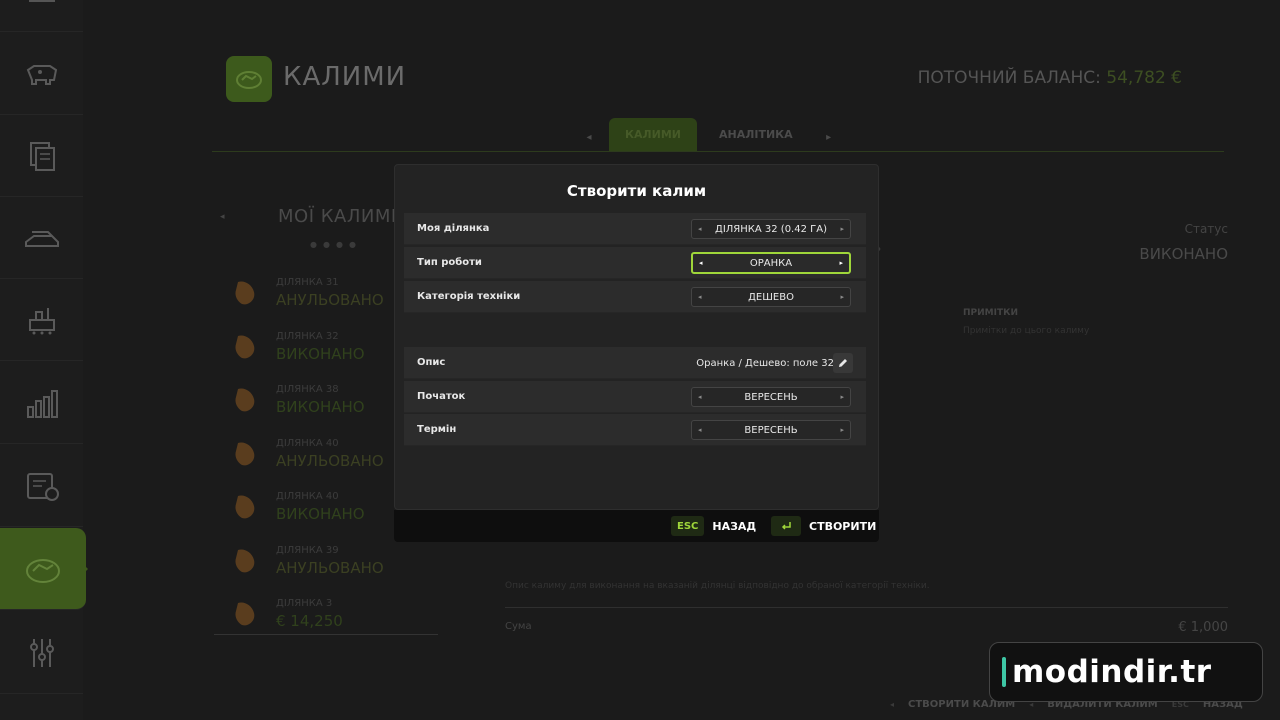  Describe the element at coordinates (635, 397) in the screenshot. I see `row-start: Початок ◂ ВЕРЕСЕНЬ ▸` at that location.